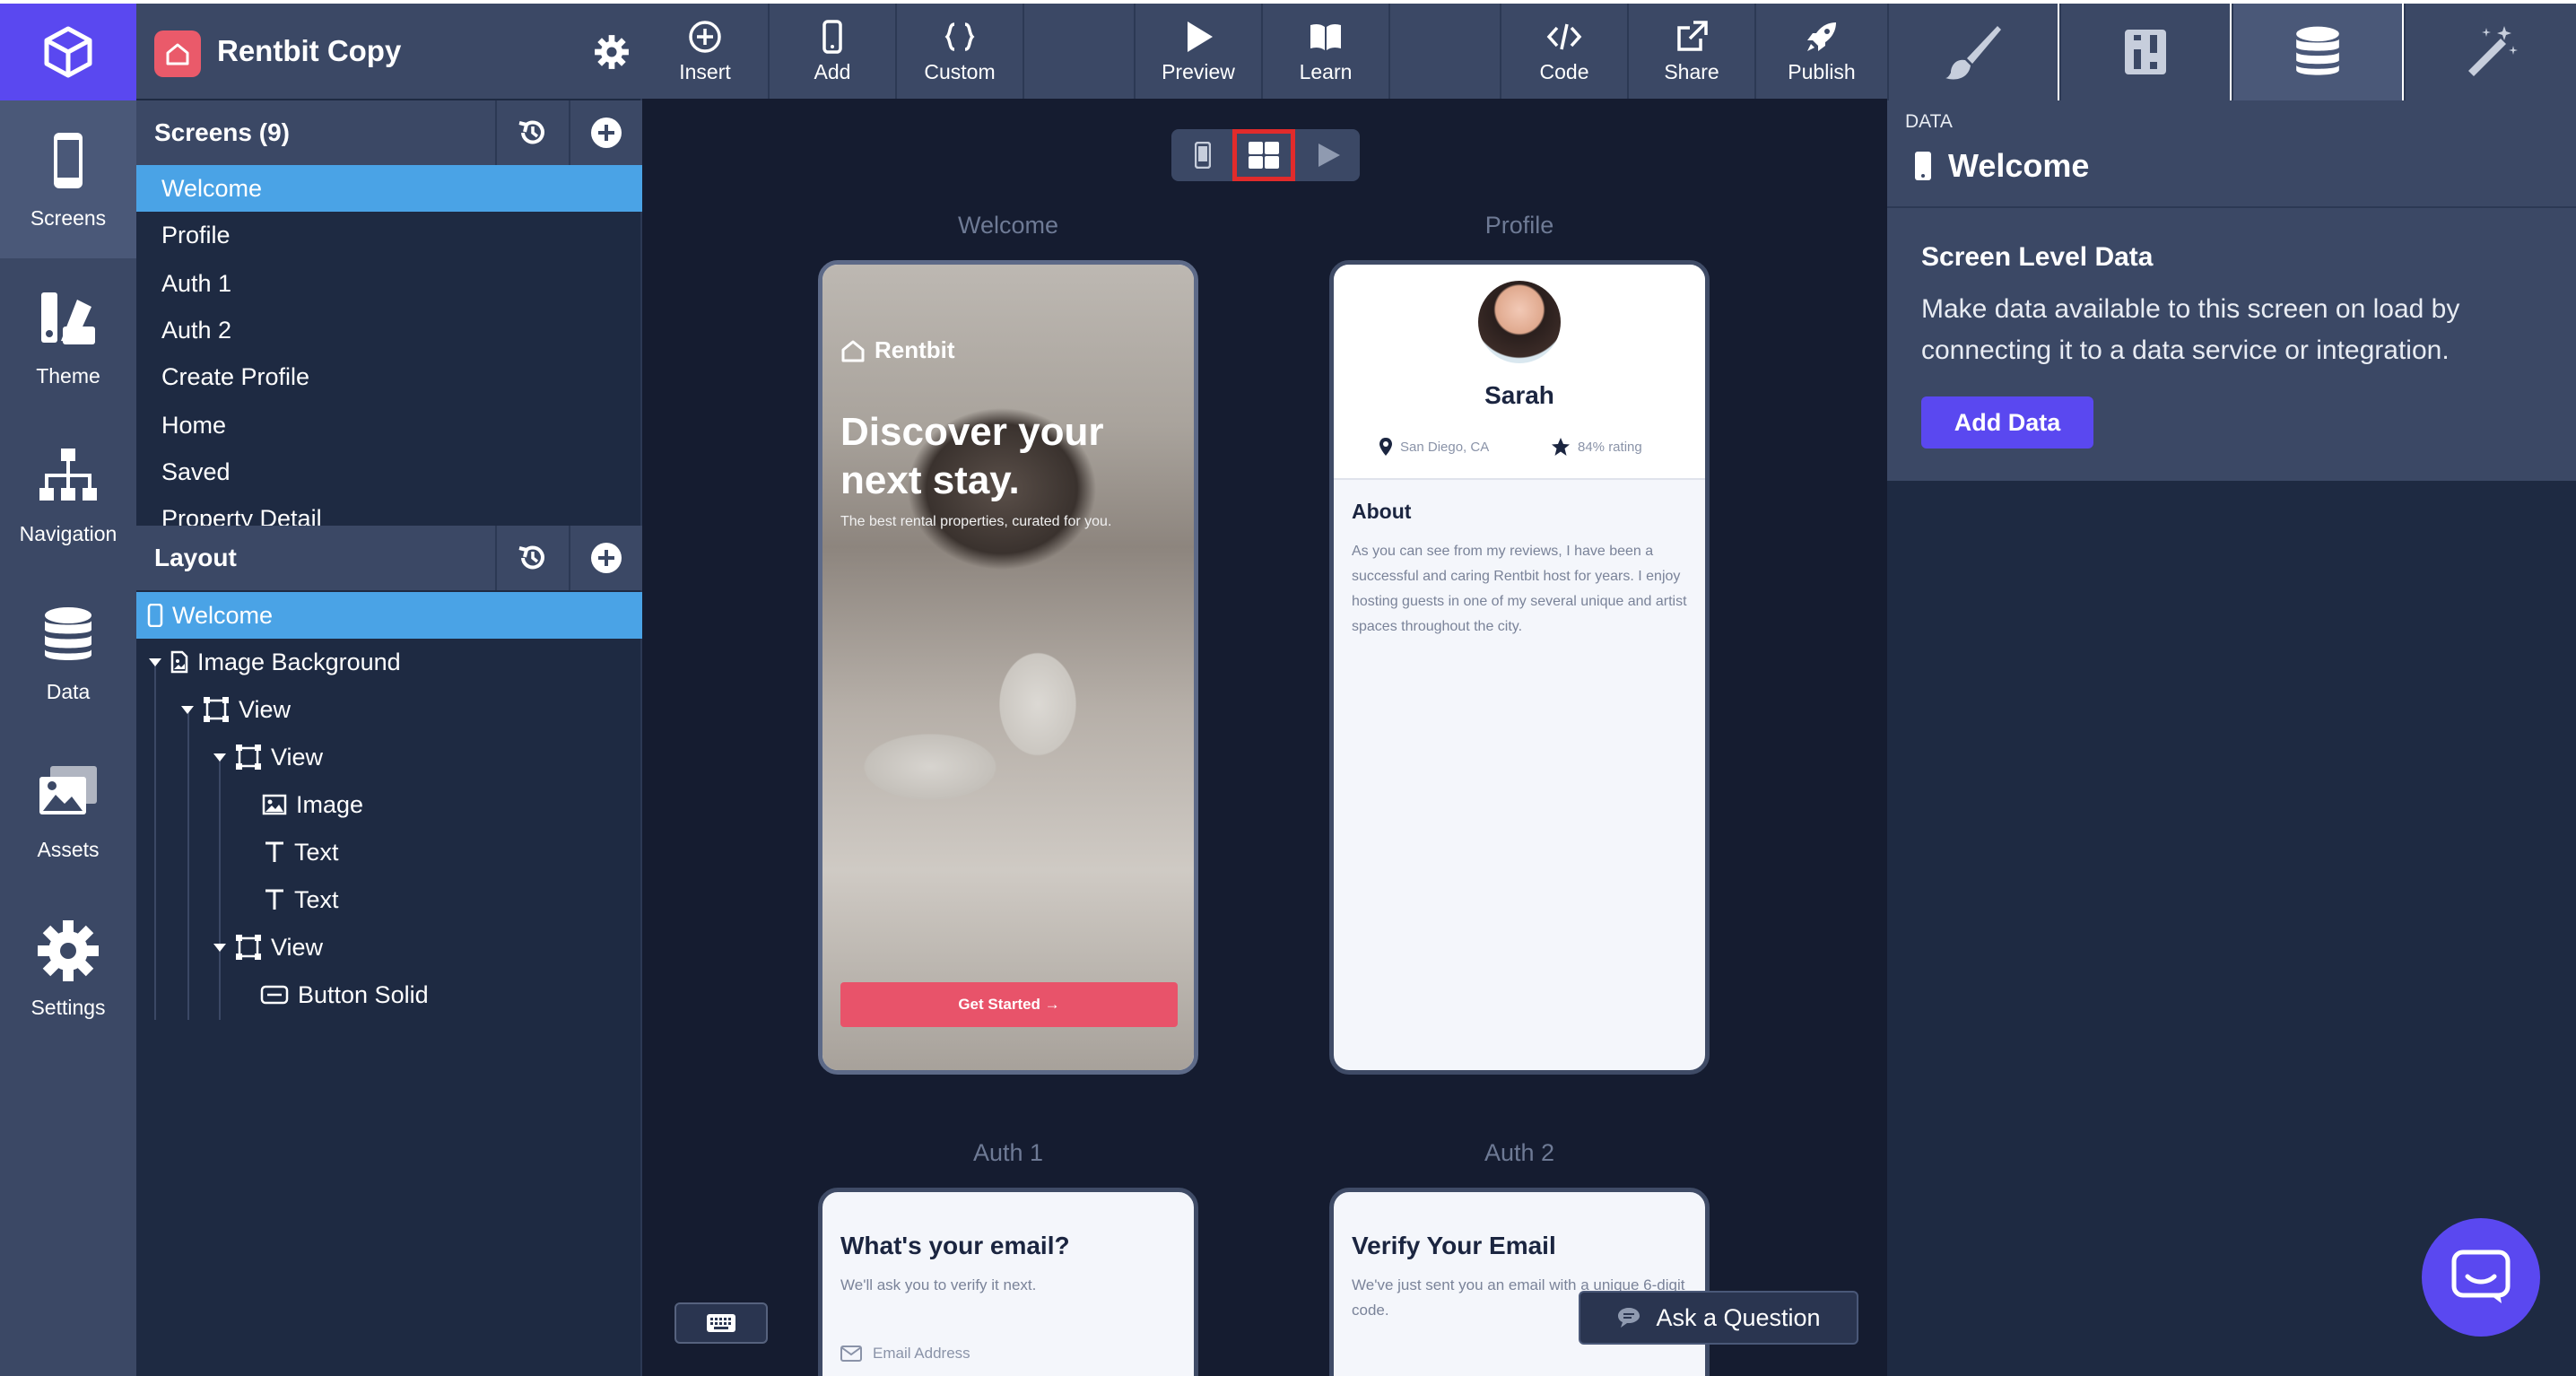  I want to click on share-button: Share, so click(1692, 51).